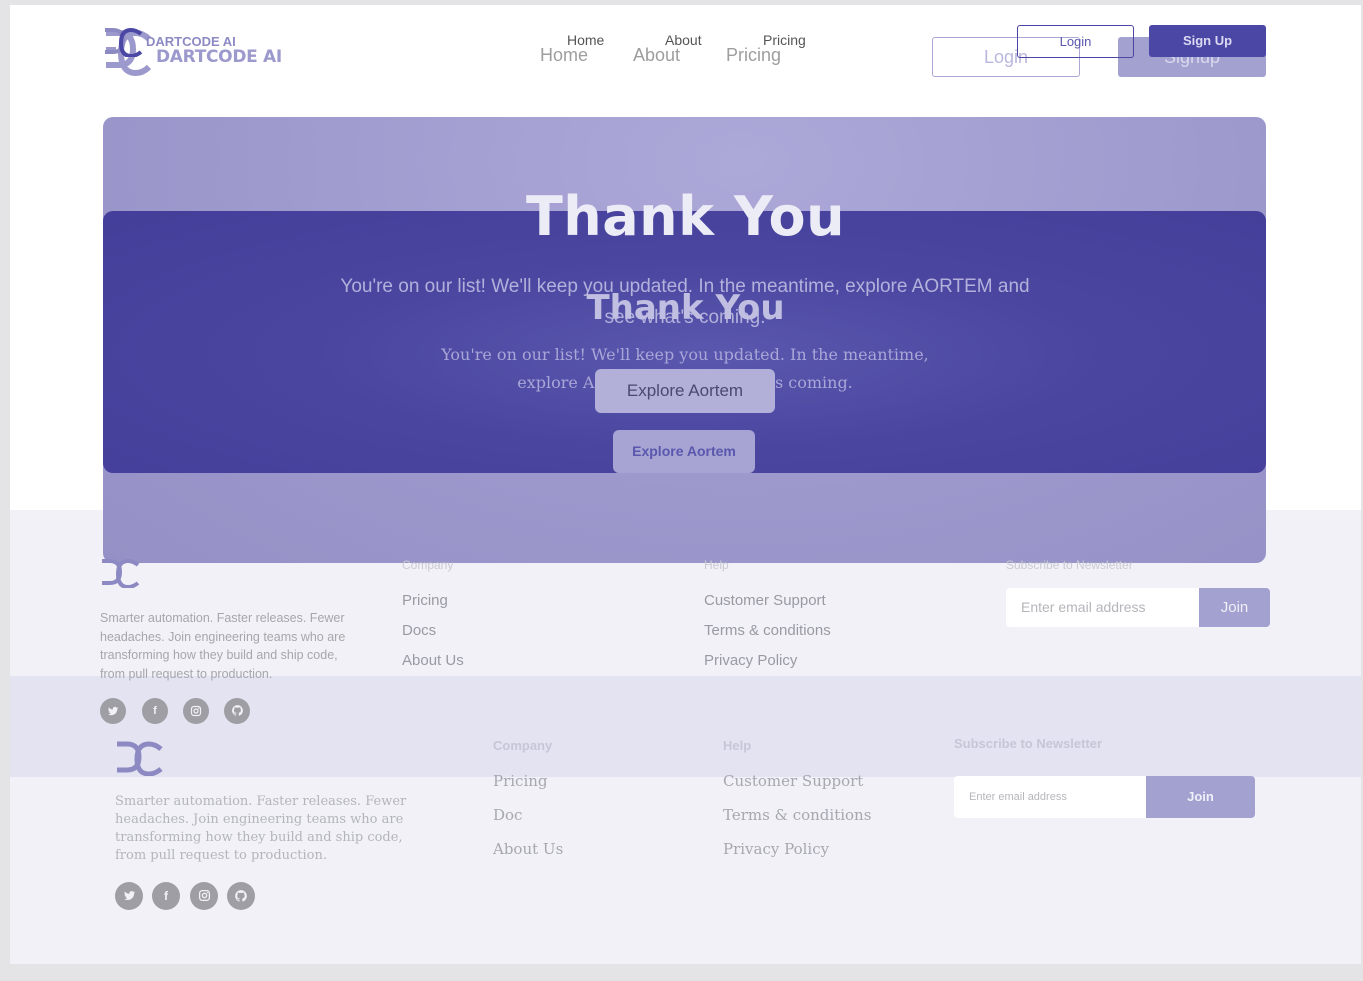 Image resolution: width=1363 pixels, height=981 pixels. I want to click on footer-band, so click(685, 726).